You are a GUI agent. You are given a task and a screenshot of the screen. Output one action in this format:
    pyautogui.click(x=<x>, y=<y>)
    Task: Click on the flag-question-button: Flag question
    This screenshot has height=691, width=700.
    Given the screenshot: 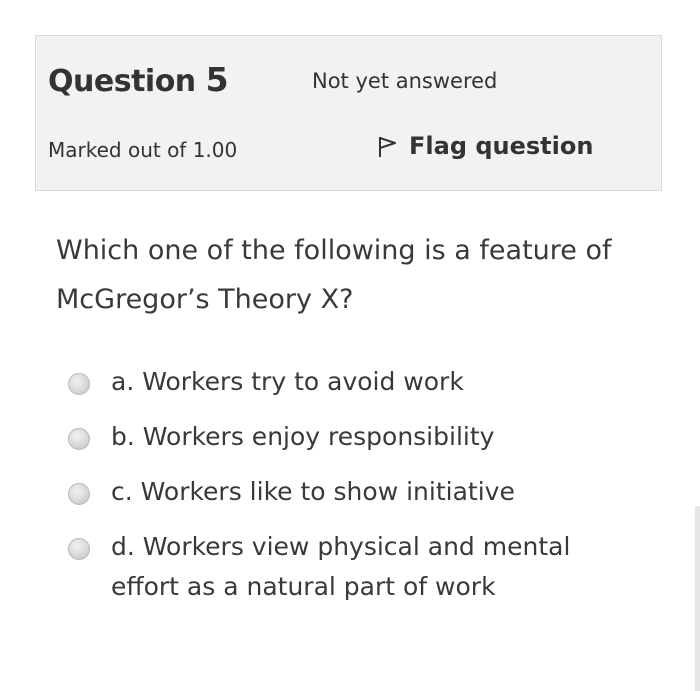 What is the action you would take?
    pyautogui.click(x=483, y=146)
    